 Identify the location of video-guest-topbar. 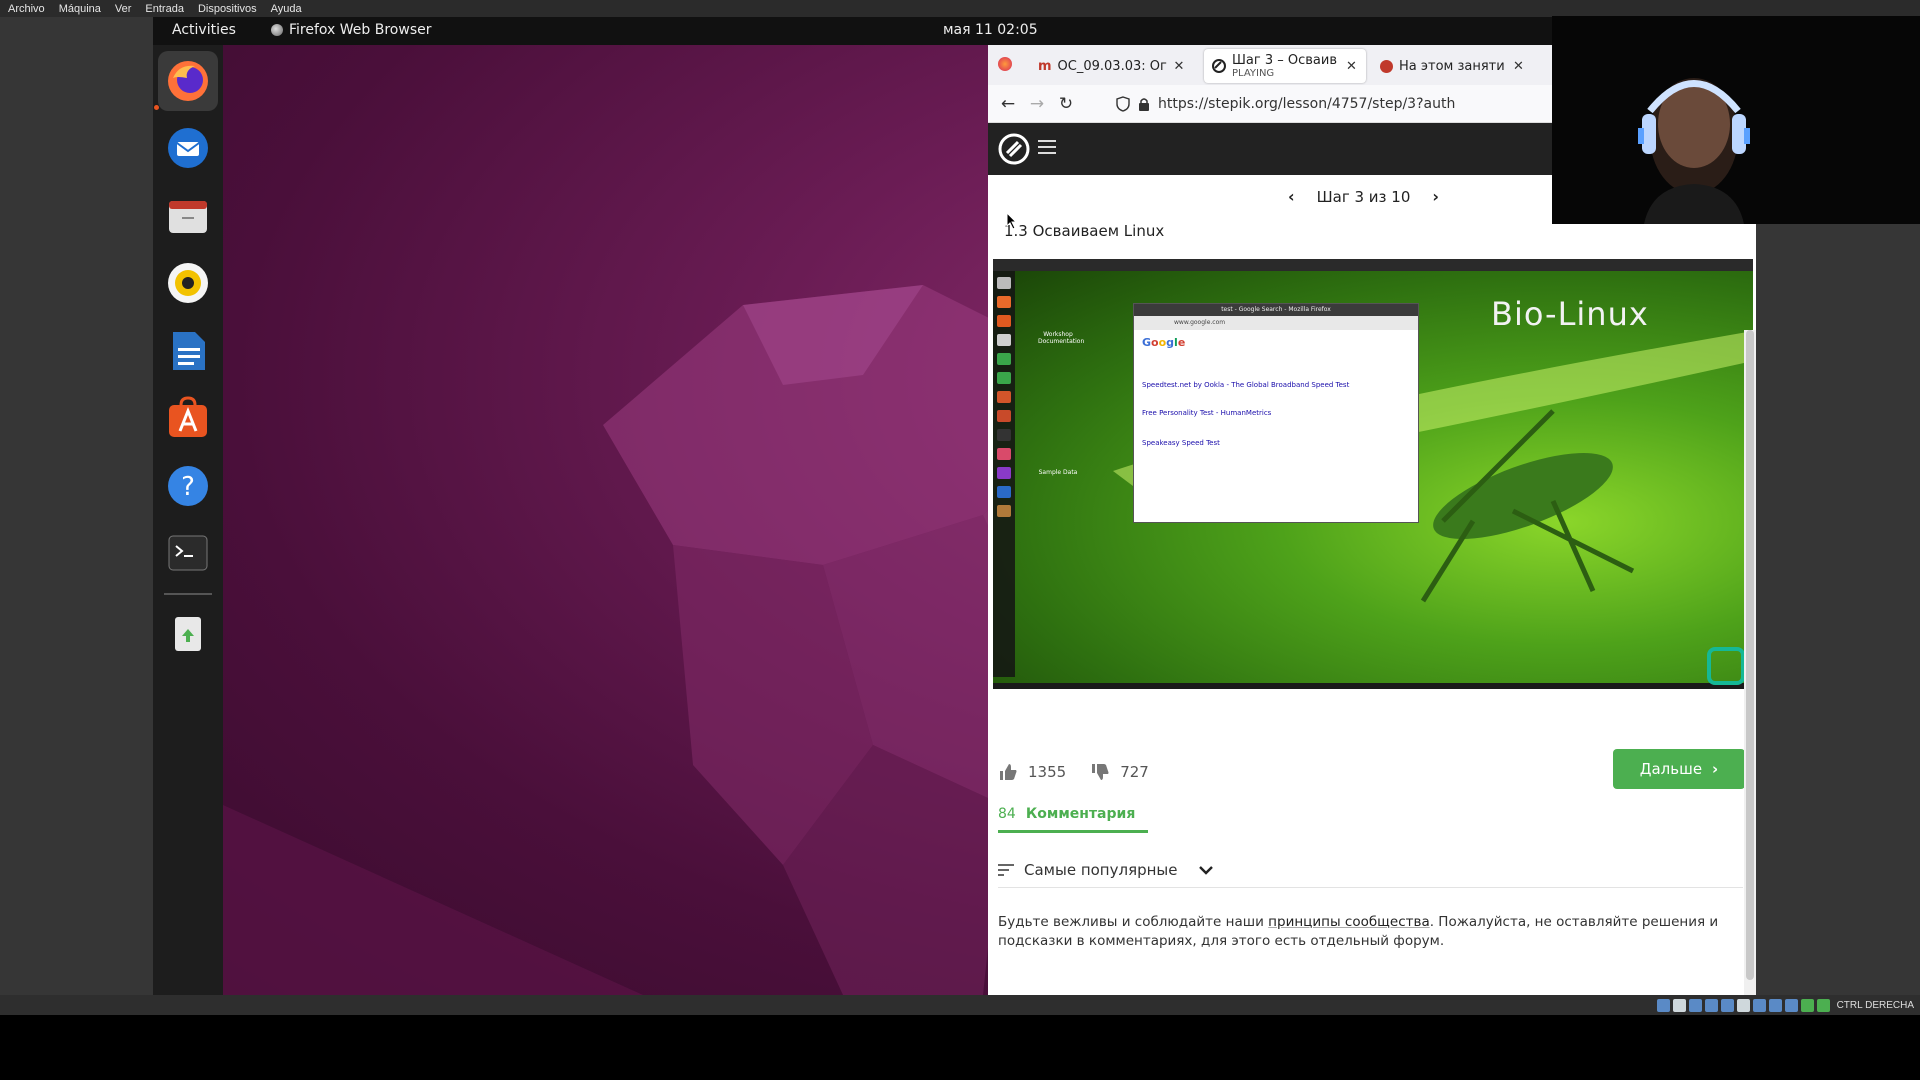
(1373, 265).